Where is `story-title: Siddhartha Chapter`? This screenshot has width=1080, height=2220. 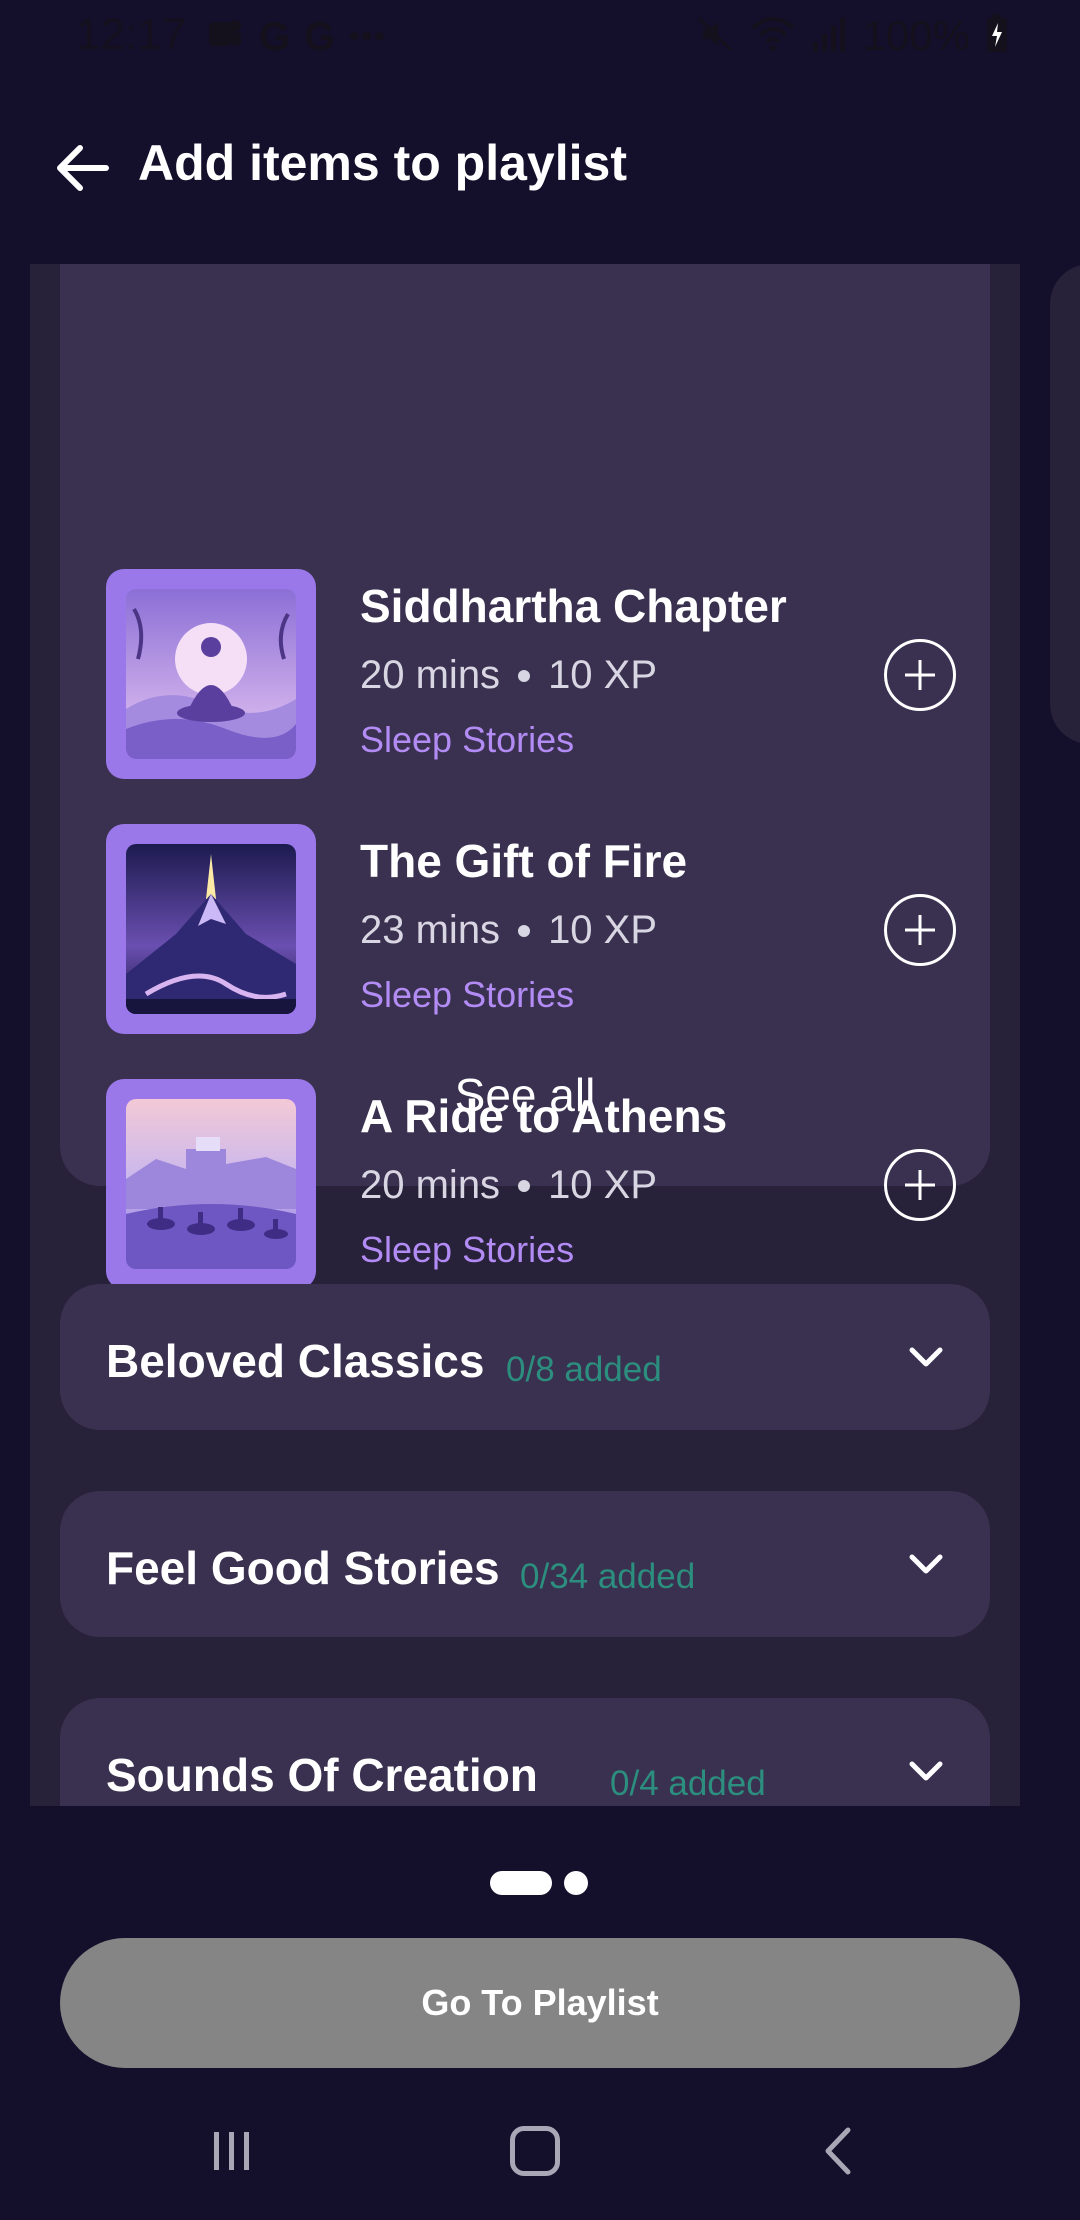
story-title: Siddhartha Chapter is located at coordinates (573, 606).